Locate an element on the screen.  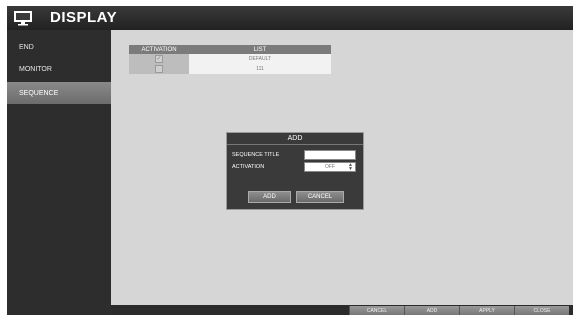
sequence-table: ACTIVATION LIST ✓ DEFAULT 111 is located at coordinates (230, 59).